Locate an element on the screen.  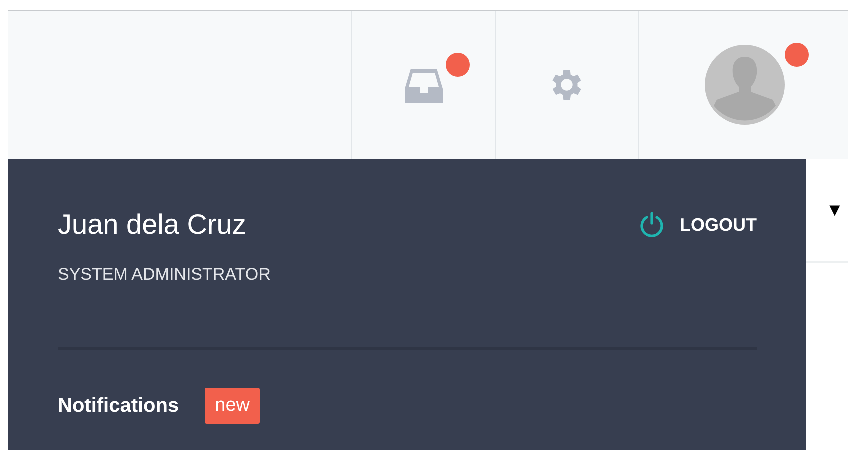
inbox-button is located at coordinates (424, 85).